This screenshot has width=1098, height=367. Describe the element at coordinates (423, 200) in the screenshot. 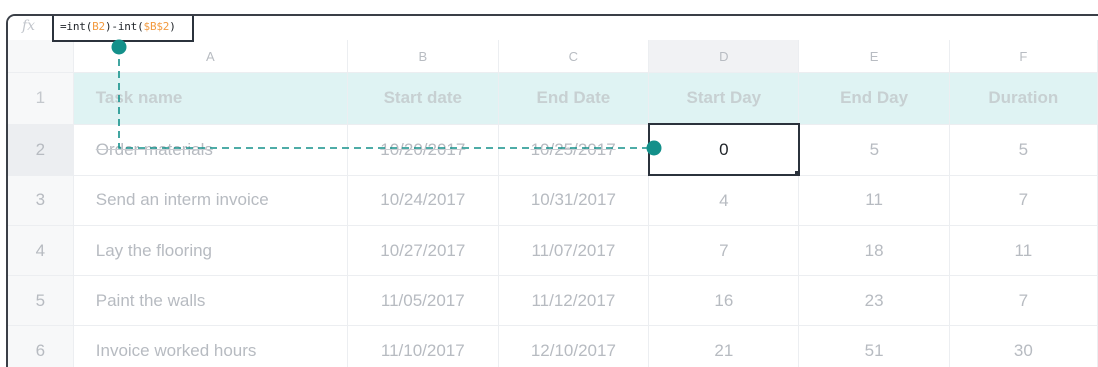

I see `cell: 10/24/2017` at that location.